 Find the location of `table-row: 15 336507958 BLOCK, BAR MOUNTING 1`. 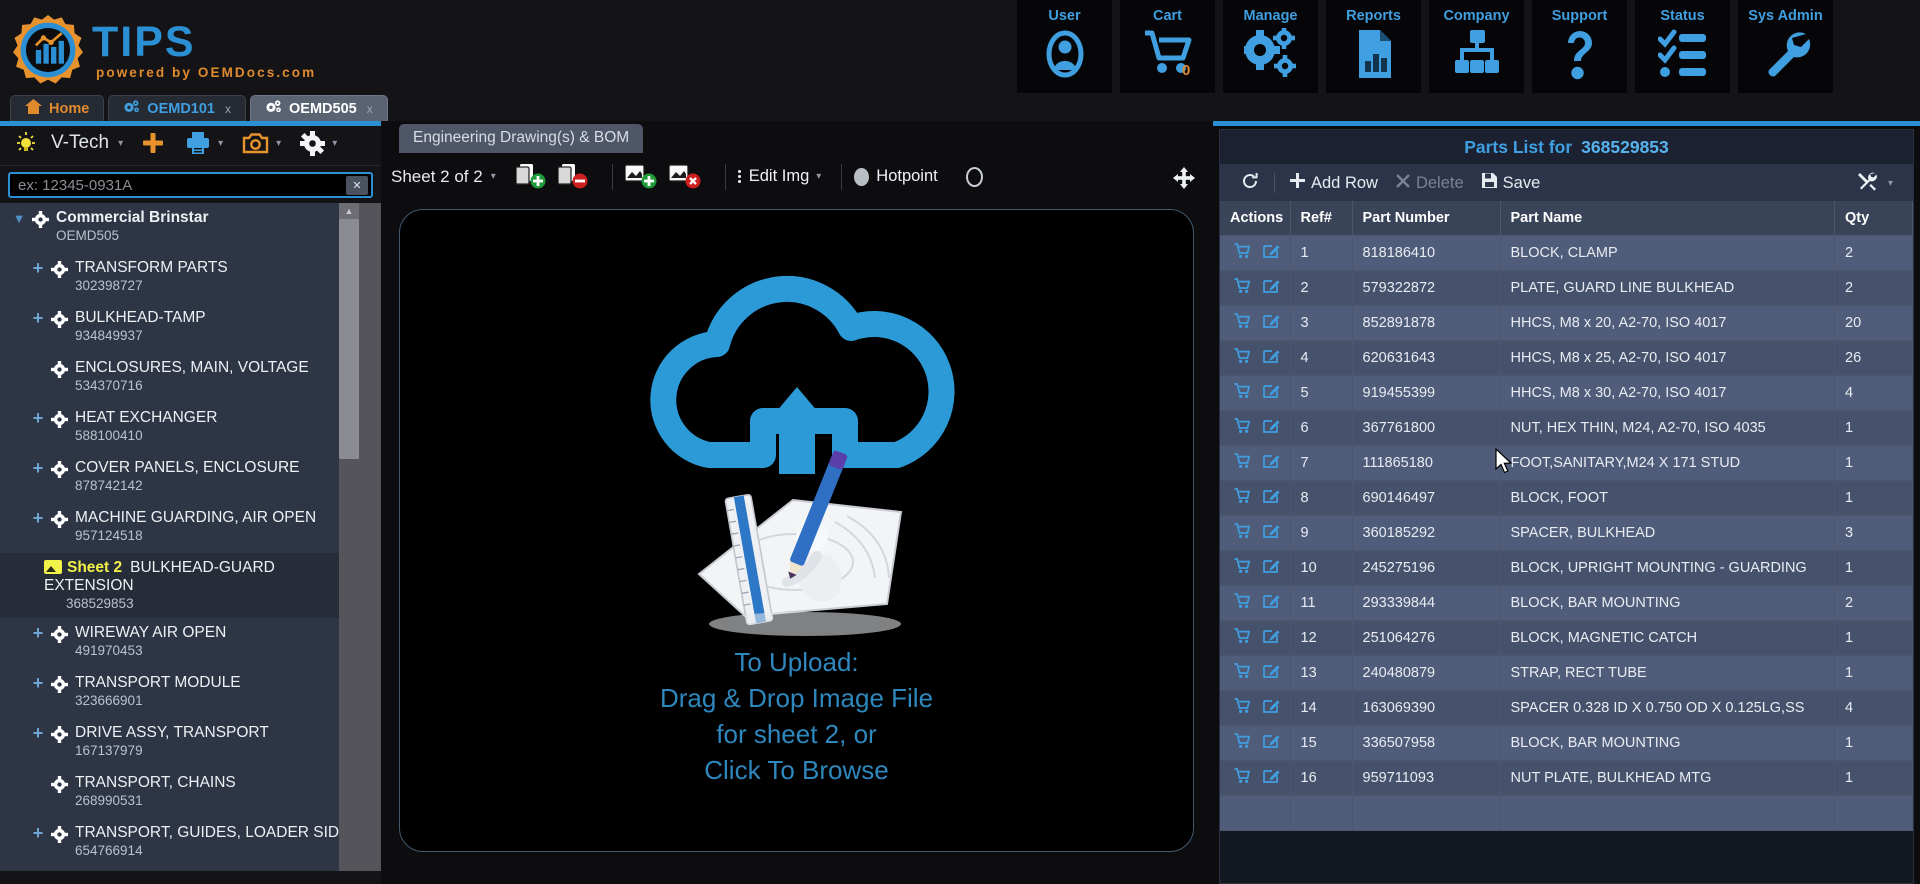

table-row: 15 336507958 BLOCK, BAR MOUNTING 1 is located at coordinates (1566, 743).